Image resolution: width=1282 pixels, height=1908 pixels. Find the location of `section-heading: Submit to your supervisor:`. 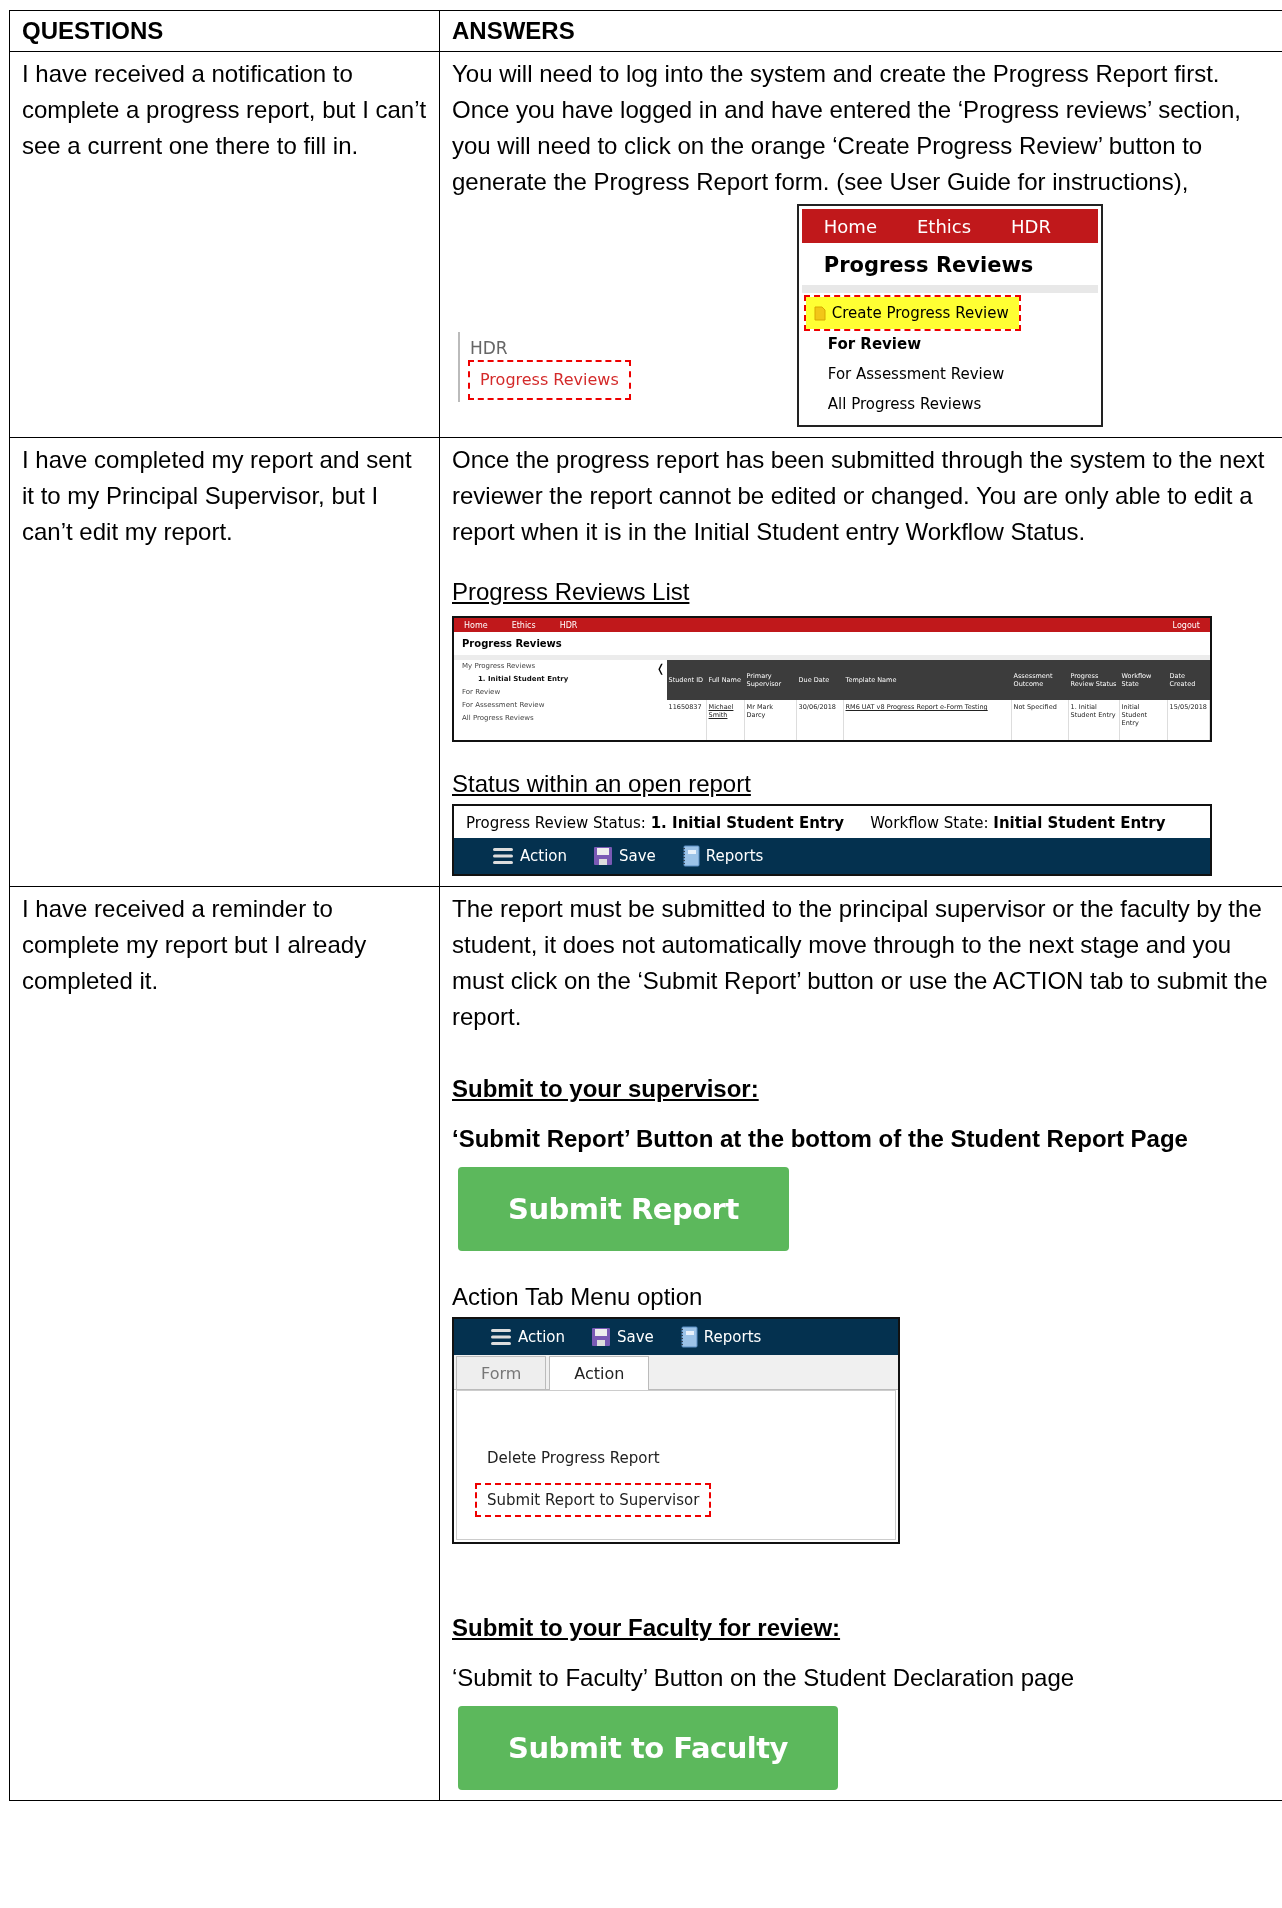

section-heading: Submit to your supervisor: is located at coordinates (606, 1089).